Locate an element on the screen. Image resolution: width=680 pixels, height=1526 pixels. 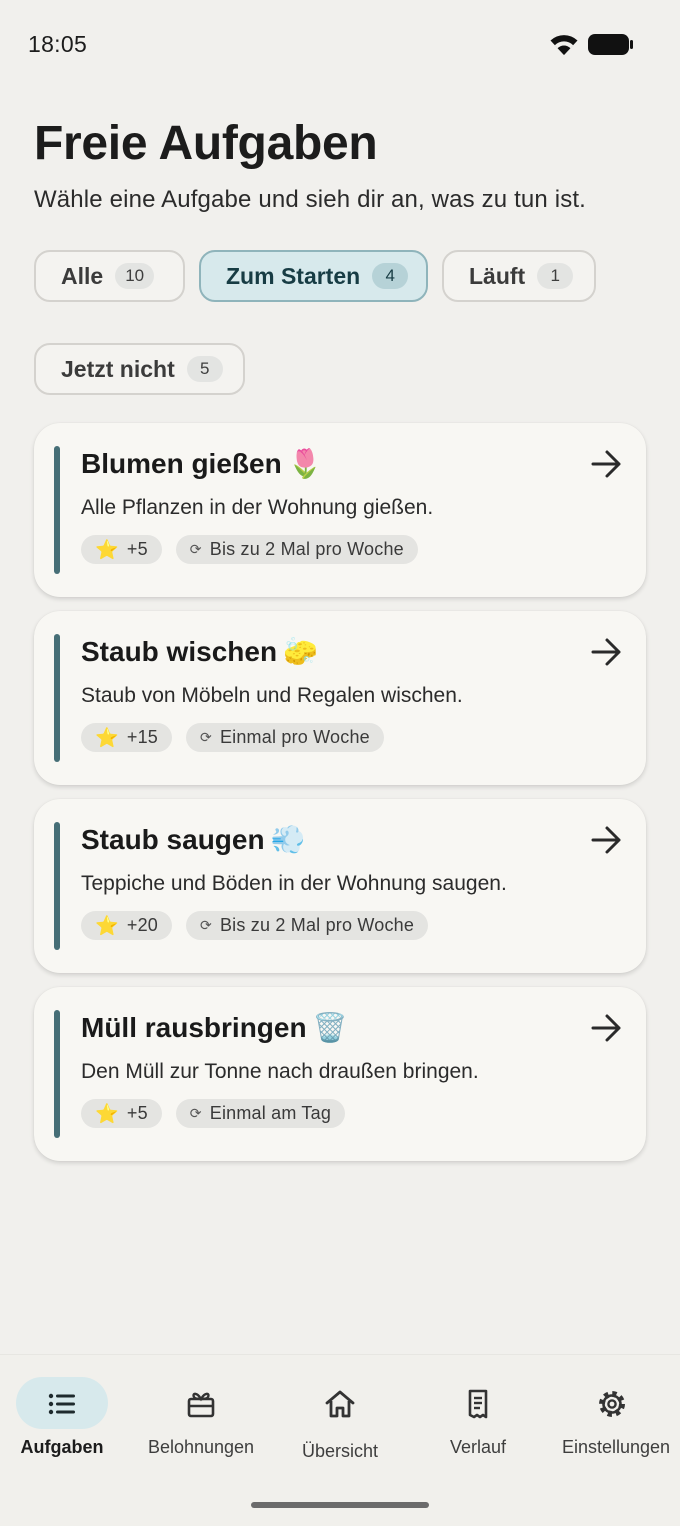
sponge-icon: 🧽 is located at coordinates (300, 651).